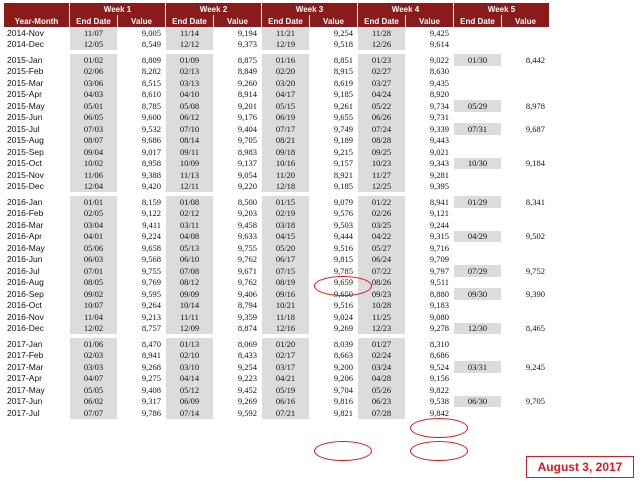 The height and width of the screenshot is (488, 640). What do you see at coordinates (343, 71) in the screenshot?
I see `cell-value-week-3: 8,915` at bounding box center [343, 71].